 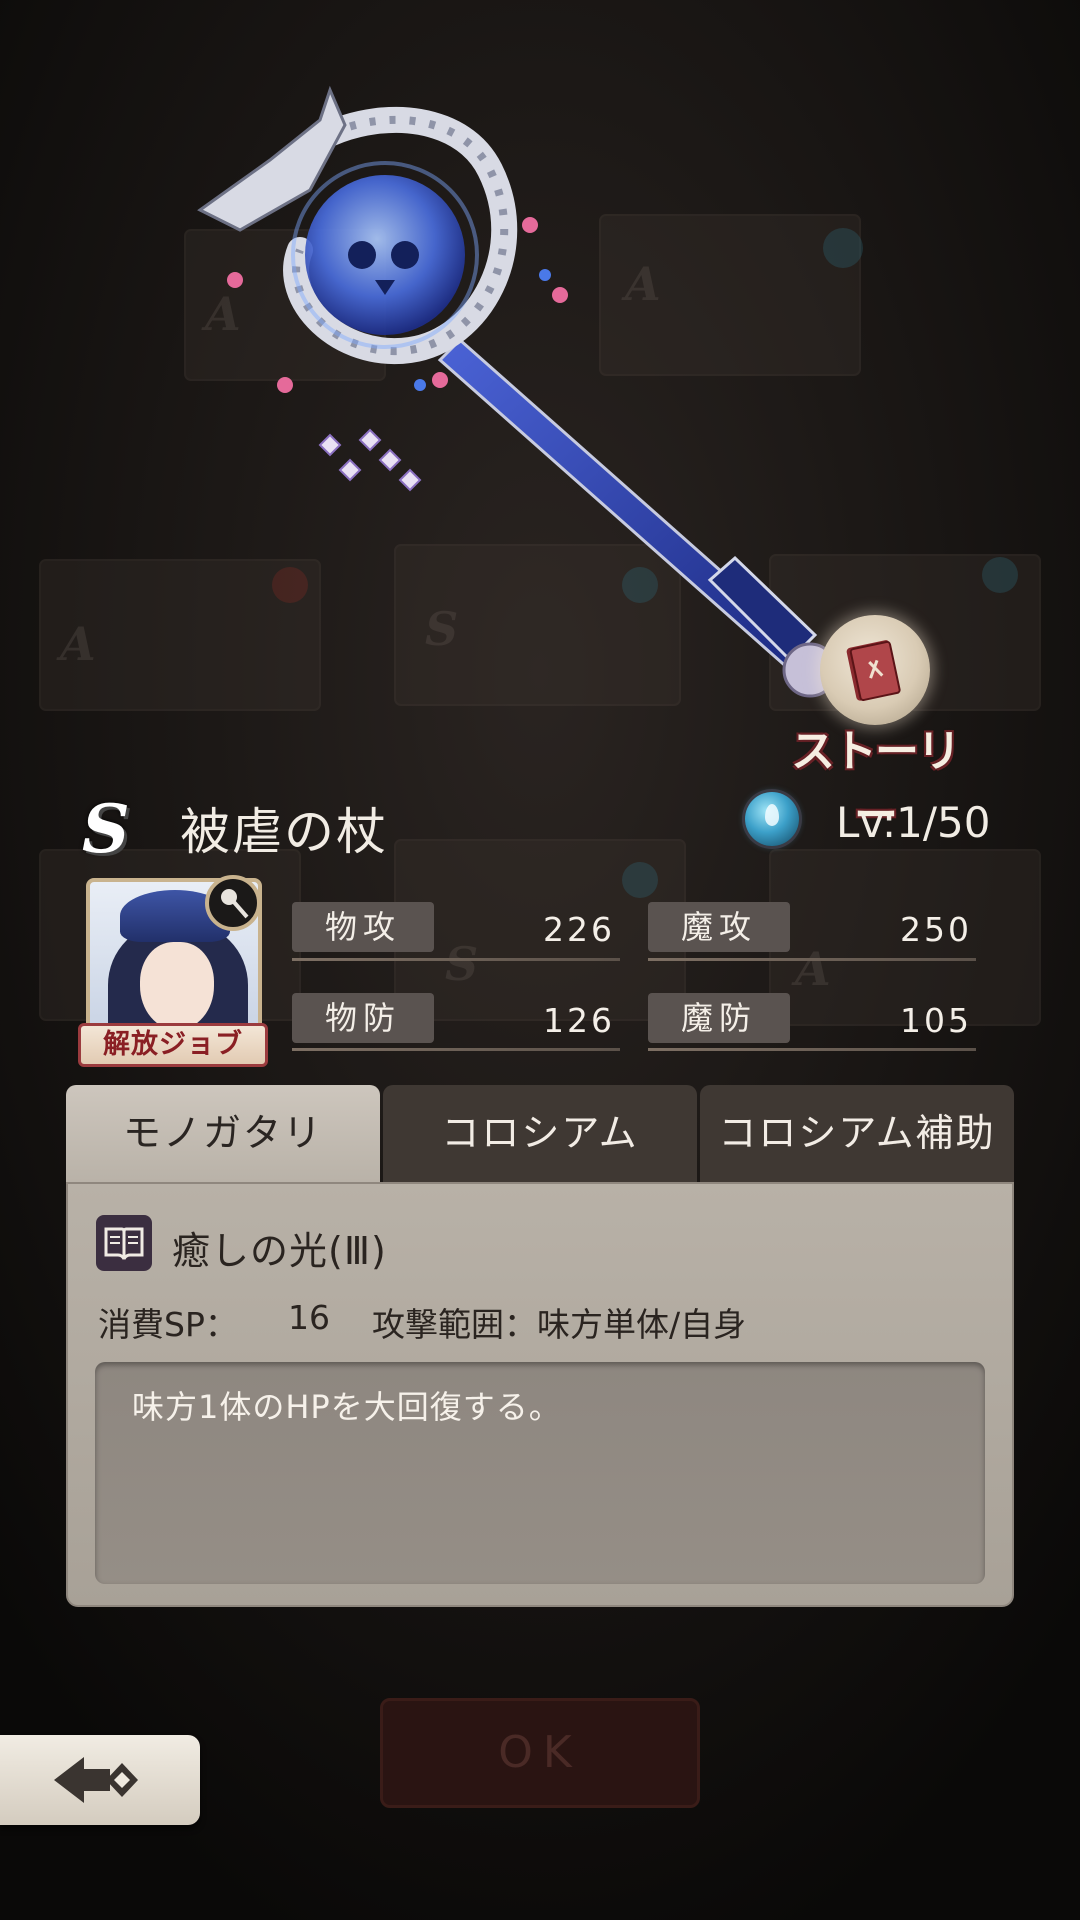 I want to click on book-icon, so click(x=124, y=1243).